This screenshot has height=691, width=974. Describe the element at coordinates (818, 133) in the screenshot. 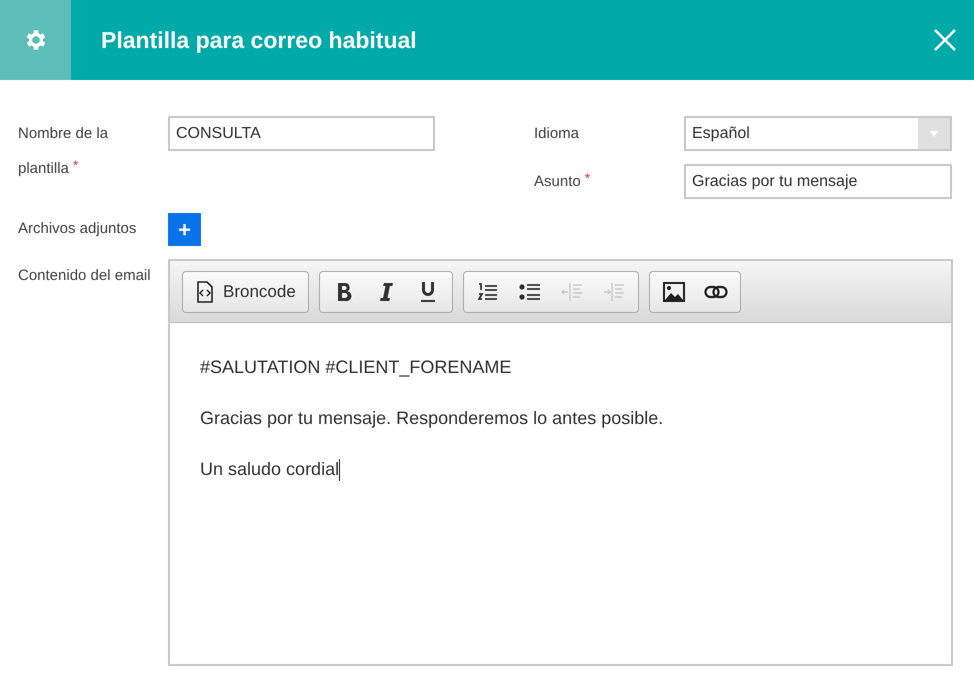

I see `language-dropdown: Español` at that location.